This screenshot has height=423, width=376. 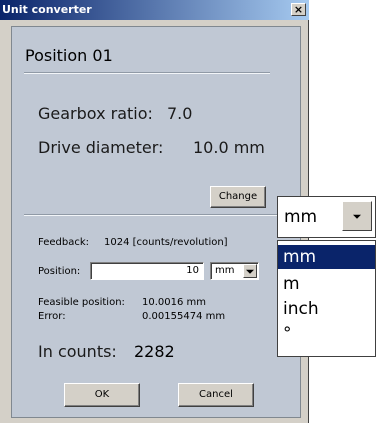 What do you see at coordinates (77, 351) in the screenshot?
I see `in-counts-label: In counts:` at bounding box center [77, 351].